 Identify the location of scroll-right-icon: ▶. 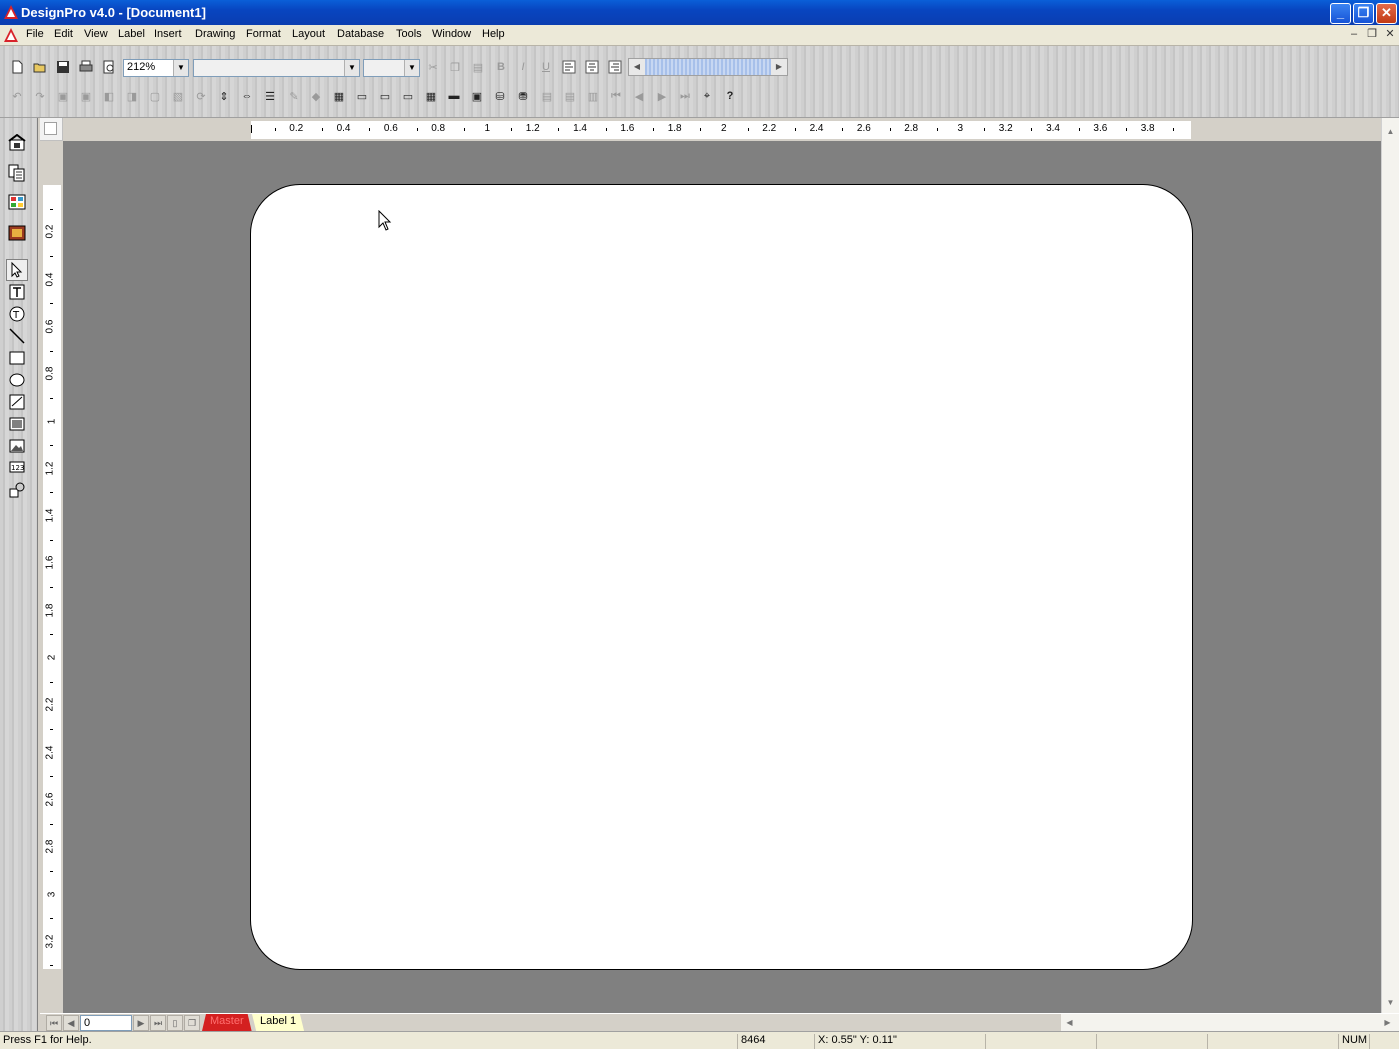
(1387, 1022).